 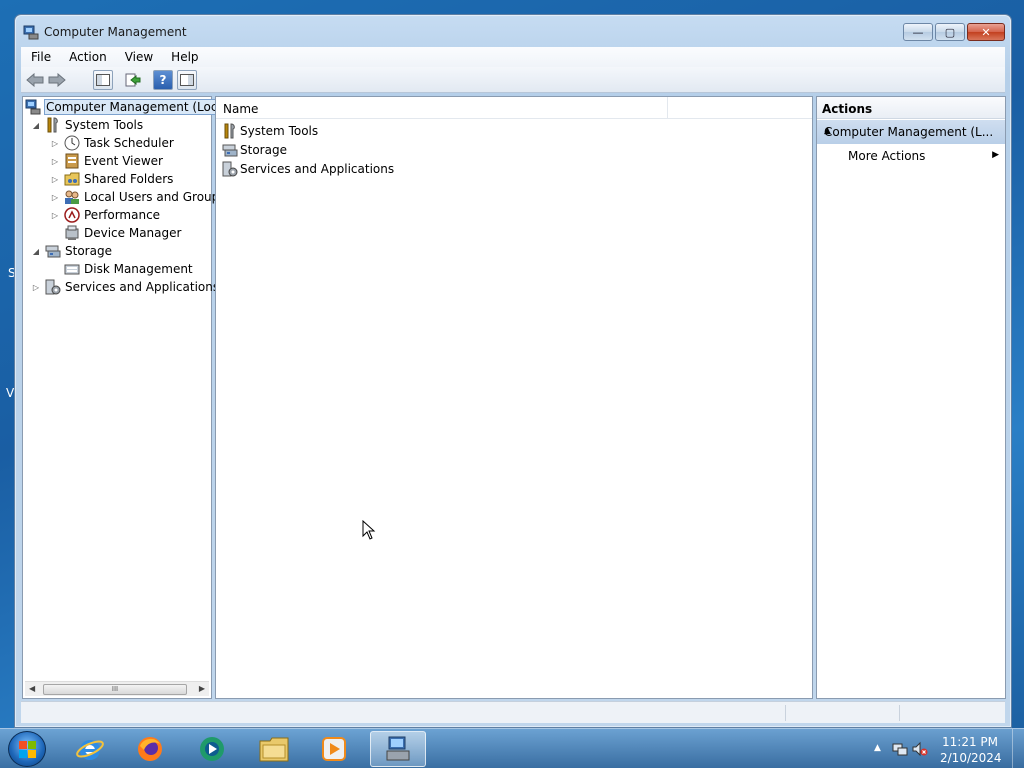 I want to click on clock-date: 2/10/2024, so click(x=971, y=758).